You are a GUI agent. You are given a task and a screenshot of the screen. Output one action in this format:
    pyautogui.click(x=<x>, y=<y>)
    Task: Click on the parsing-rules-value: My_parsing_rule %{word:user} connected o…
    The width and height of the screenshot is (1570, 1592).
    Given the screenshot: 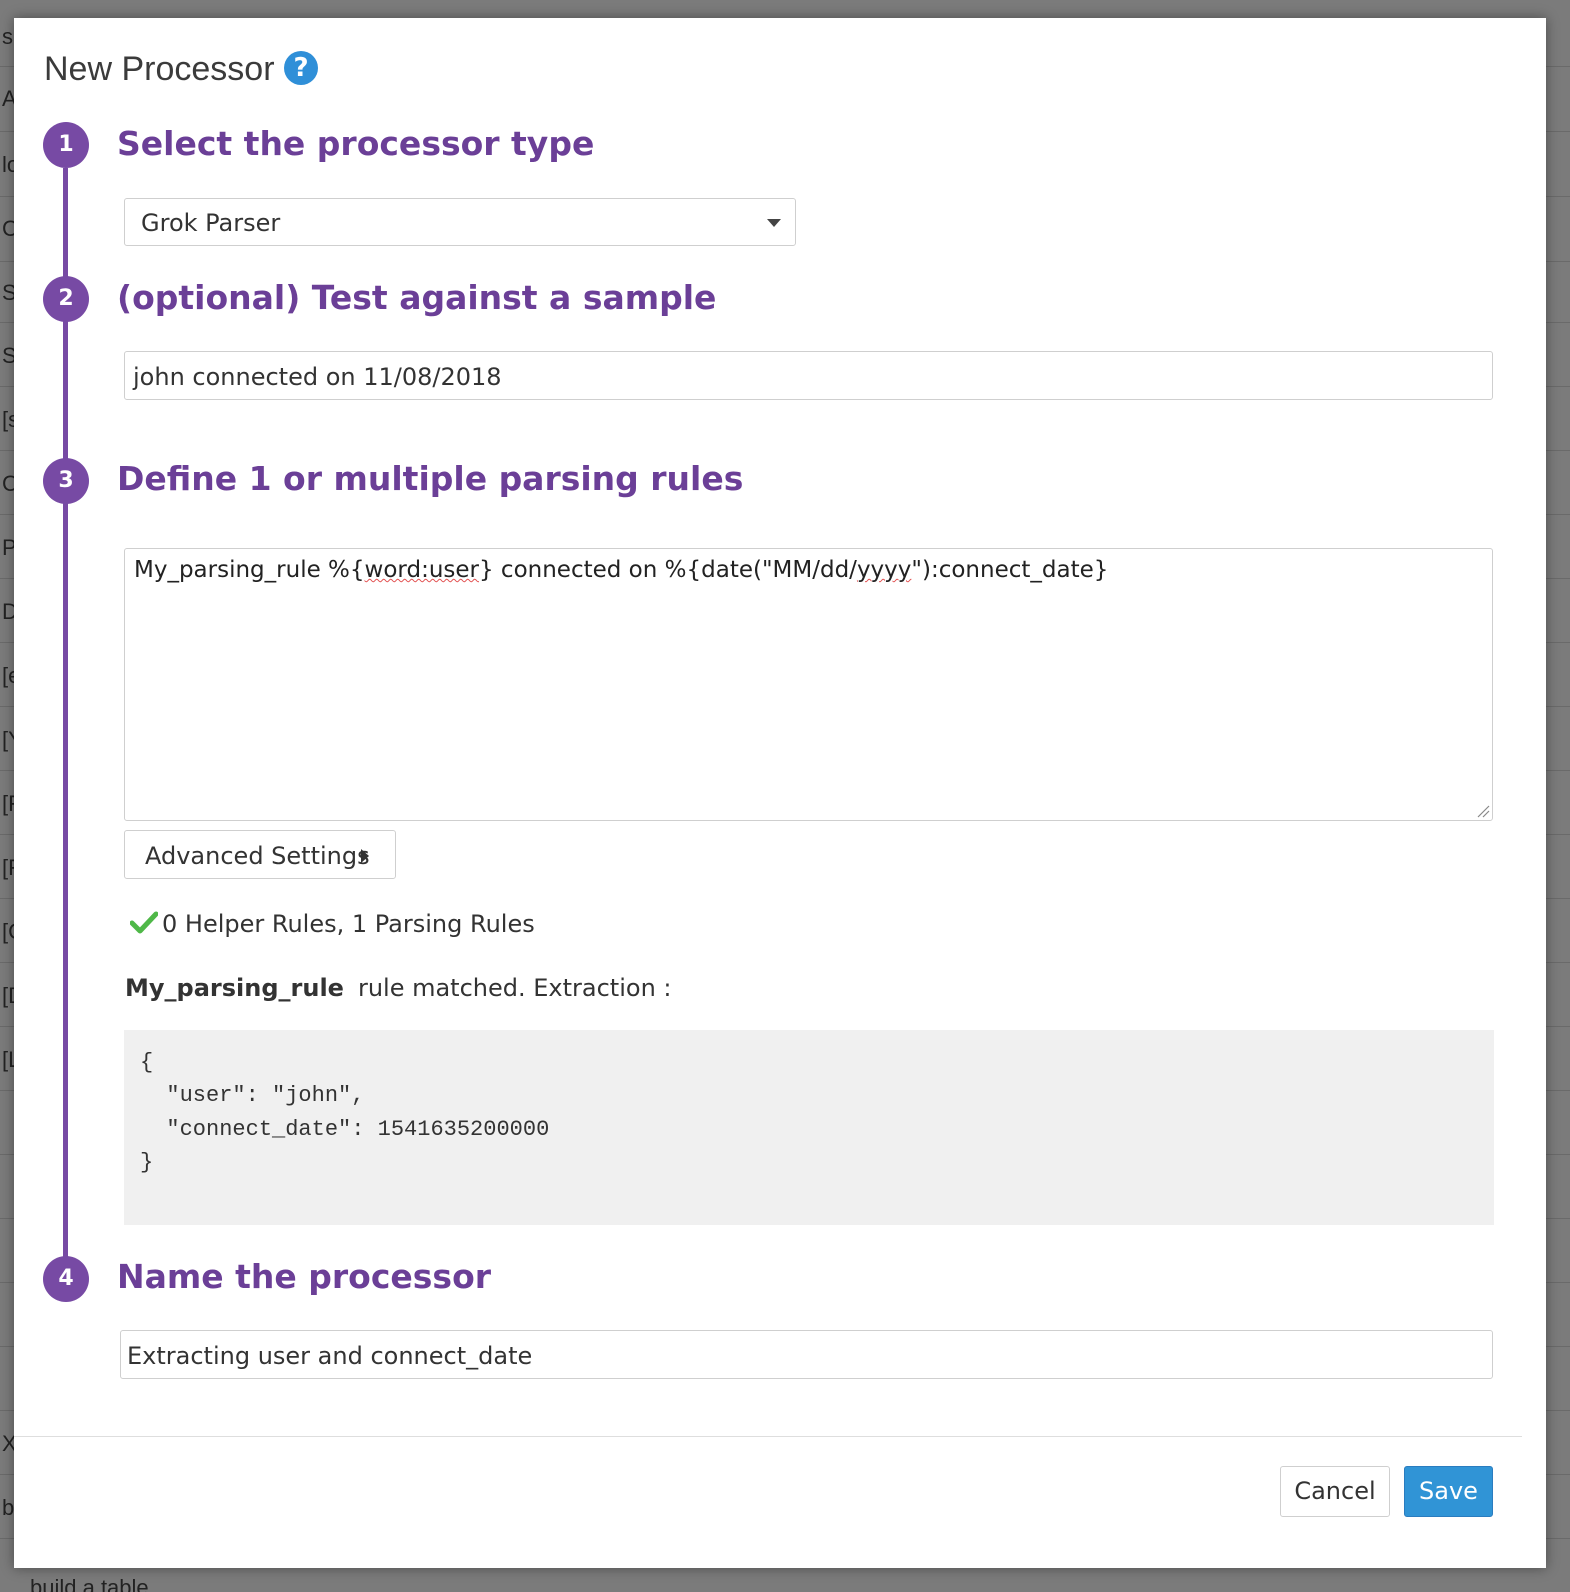 What is the action you would take?
    pyautogui.click(x=621, y=570)
    